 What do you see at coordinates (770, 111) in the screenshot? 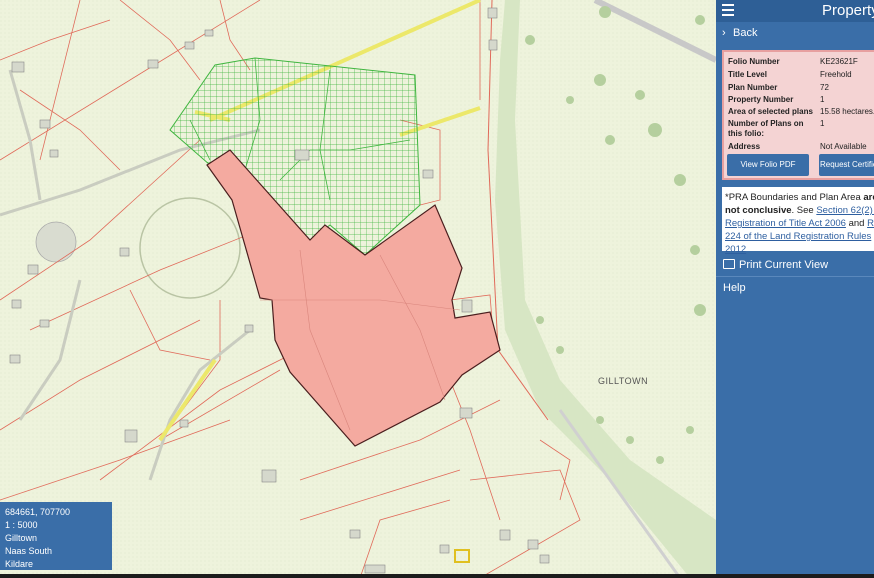
I see `folio-key: Area of selected plans` at bounding box center [770, 111].